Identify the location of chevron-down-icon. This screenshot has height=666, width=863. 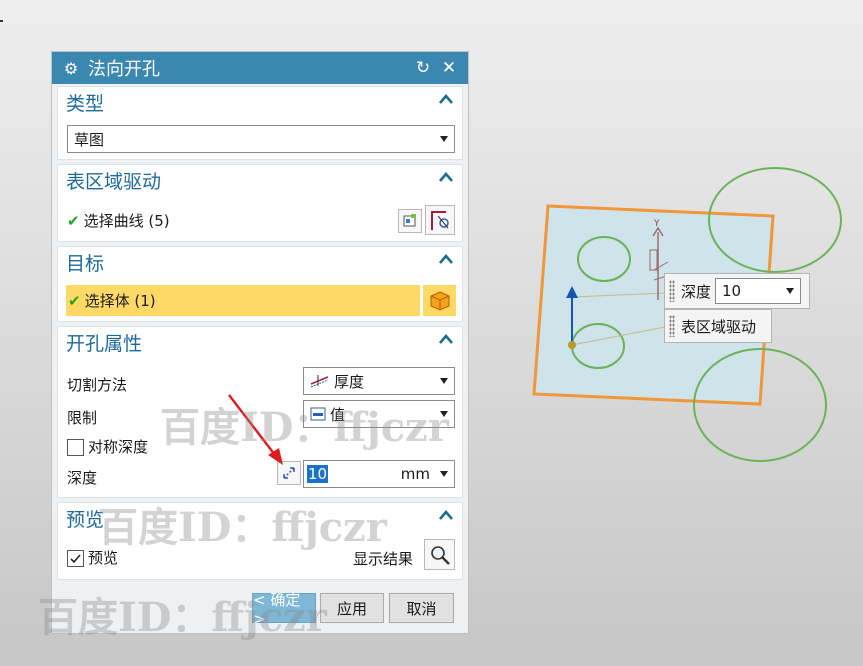
(790, 291).